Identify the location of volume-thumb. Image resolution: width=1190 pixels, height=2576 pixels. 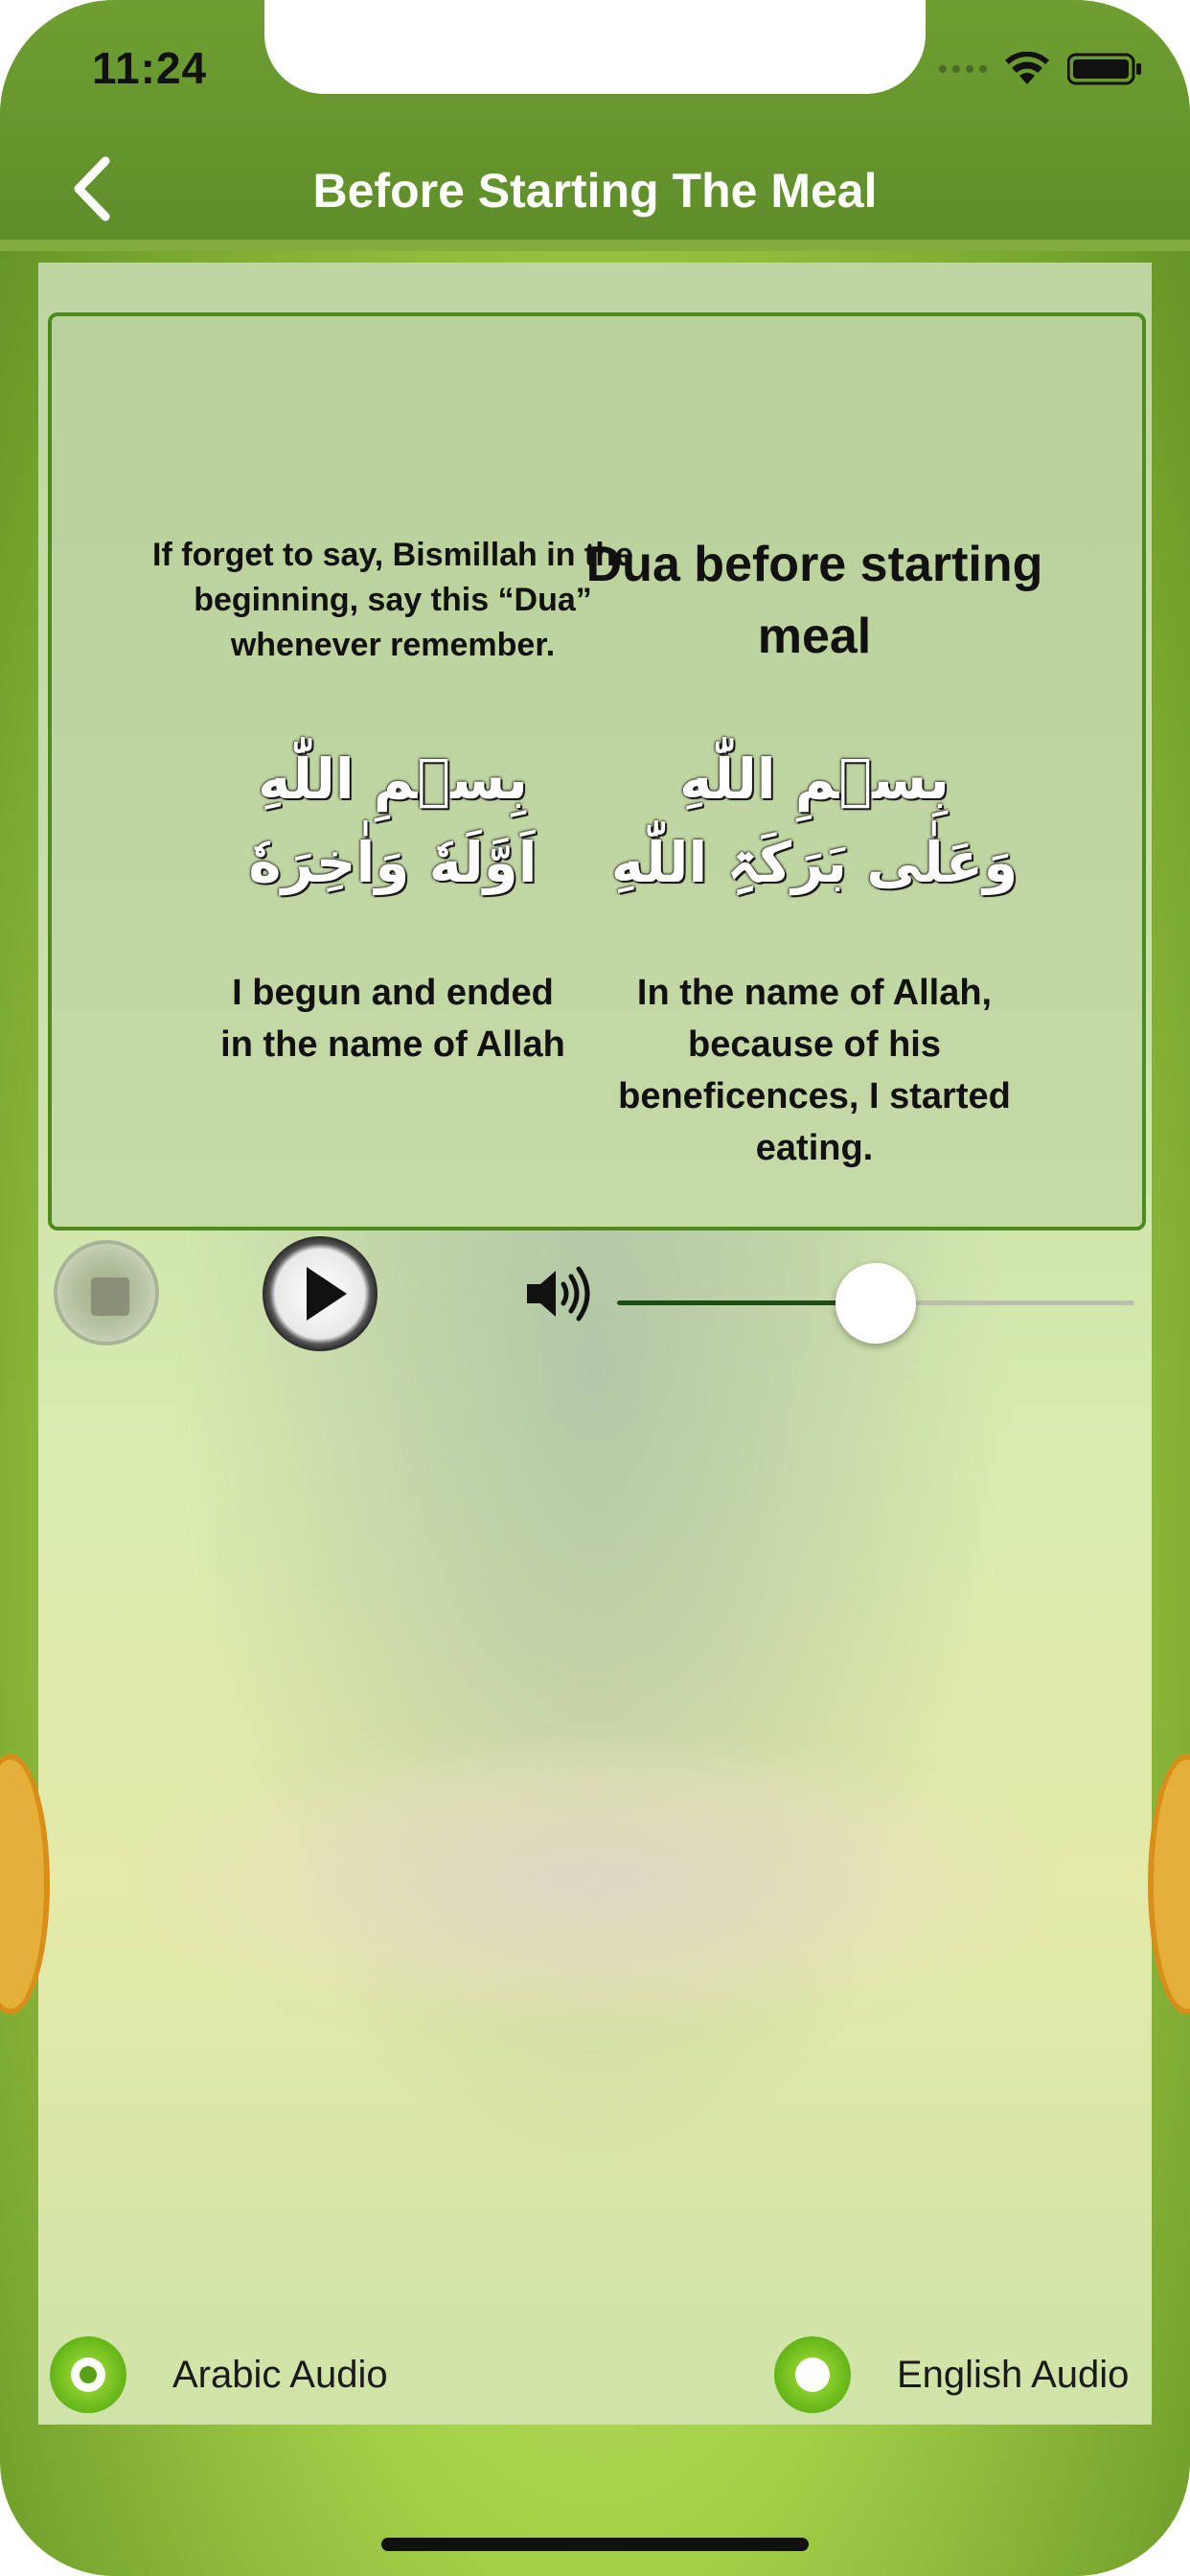
(875, 1303).